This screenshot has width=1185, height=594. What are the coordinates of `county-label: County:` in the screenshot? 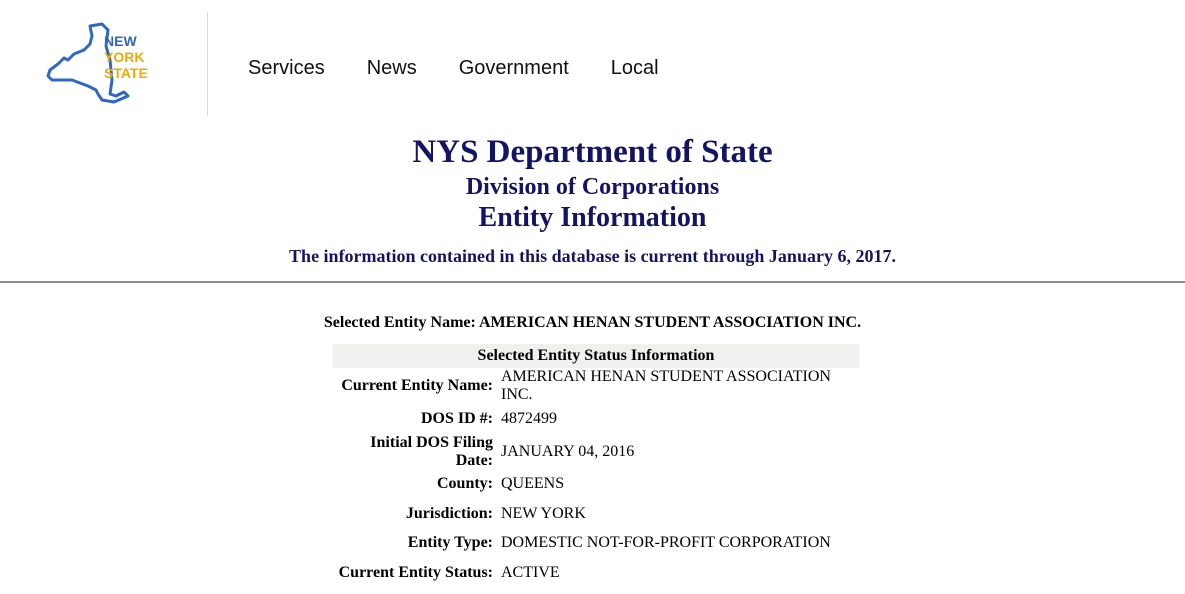 It's located at (464, 484).